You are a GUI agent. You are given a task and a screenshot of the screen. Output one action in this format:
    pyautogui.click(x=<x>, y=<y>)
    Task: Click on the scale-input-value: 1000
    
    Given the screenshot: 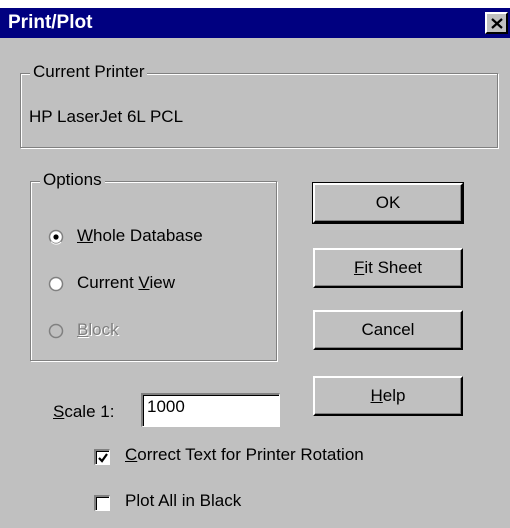 What is the action you would take?
    pyautogui.click(x=166, y=406)
    